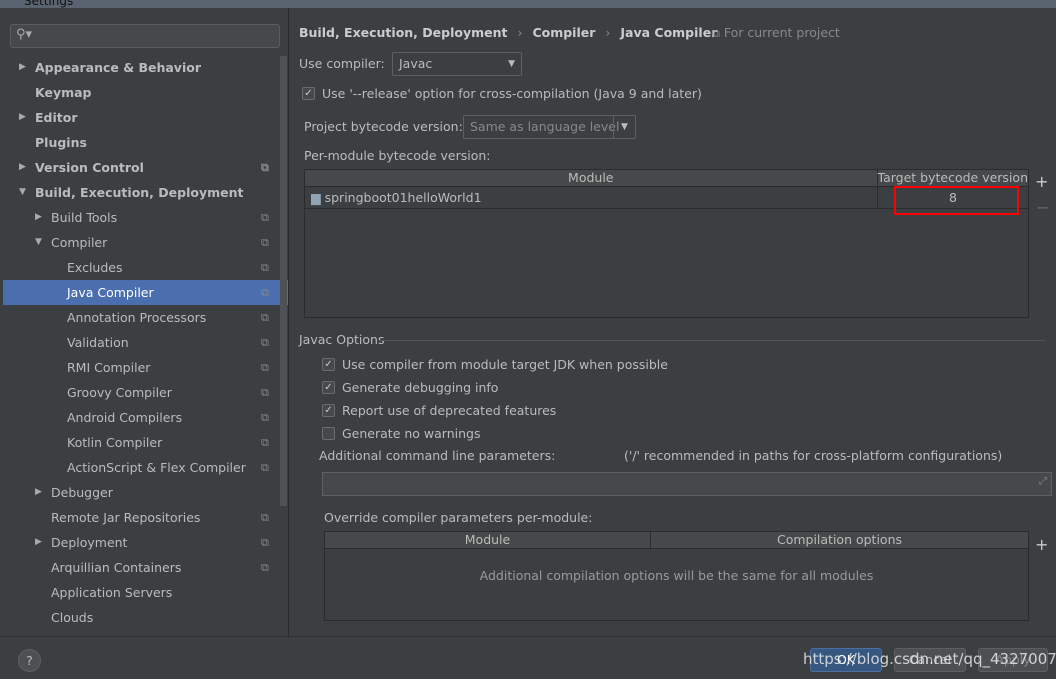 Image resolution: width=1056 pixels, height=679 pixels. I want to click on sidebar-item-label: RMI Compiler, so click(109, 367).